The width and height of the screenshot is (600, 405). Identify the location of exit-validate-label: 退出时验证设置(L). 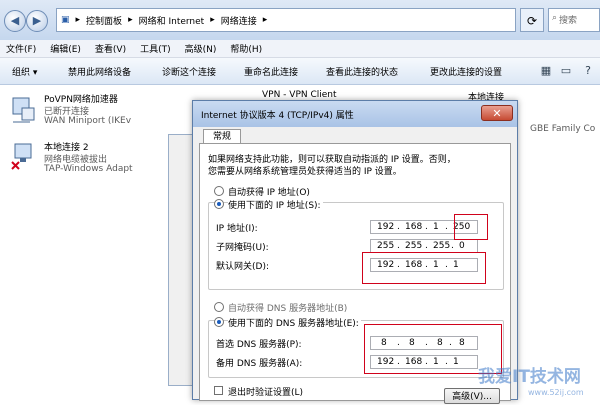
(265, 391).